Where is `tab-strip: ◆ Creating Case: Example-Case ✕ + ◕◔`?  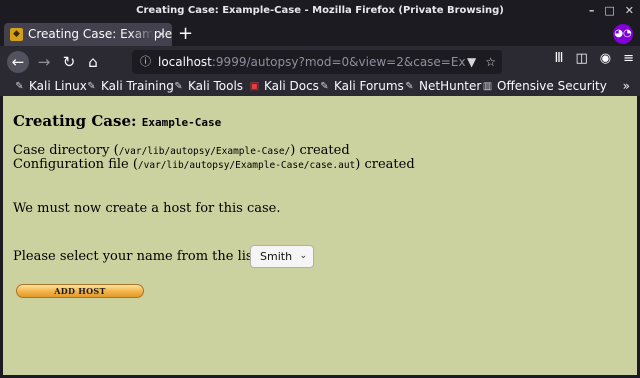
tab-strip: ◆ Creating Case: Example-Case ✕ + ◕◔ is located at coordinates (320, 33).